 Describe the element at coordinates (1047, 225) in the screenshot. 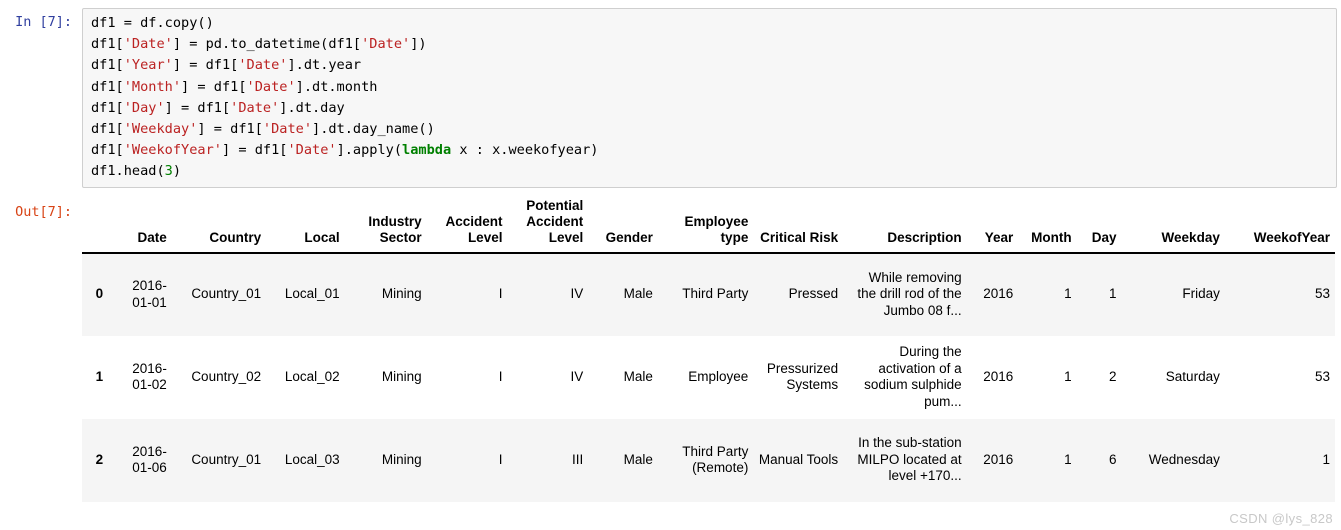

I see `column-header-month: Month` at that location.